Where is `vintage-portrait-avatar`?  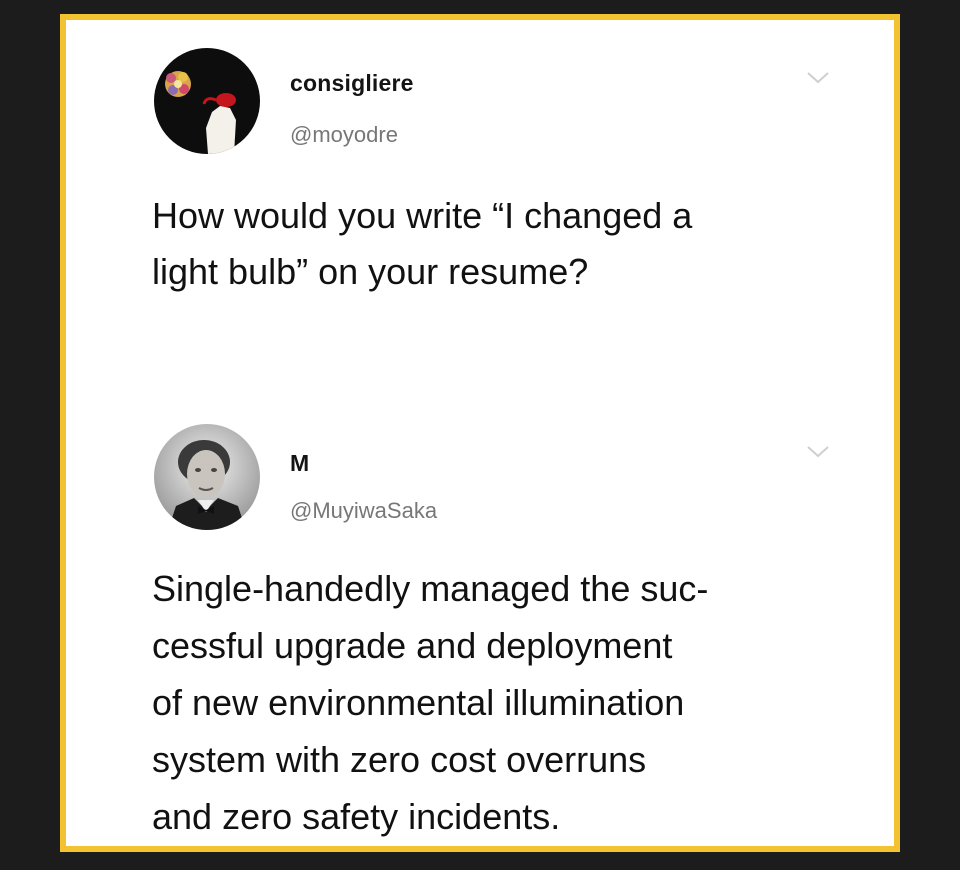 vintage-portrait-avatar is located at coordinates (207, 477).